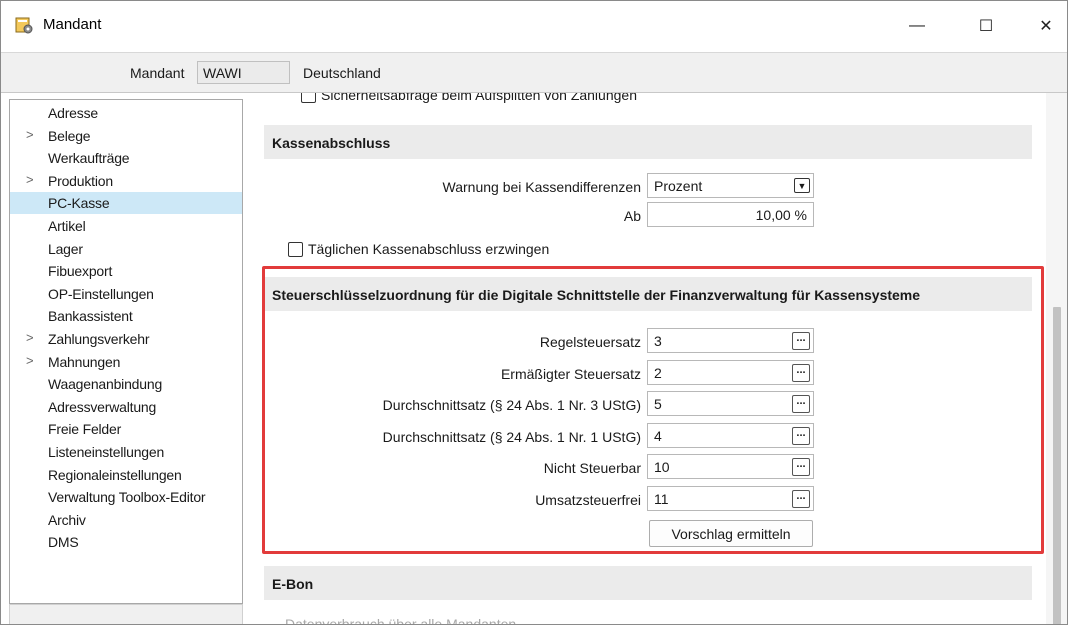 The image size is (1068, 625). I want to click on sidebar-item: > Mahnungen, so click(126, 362).